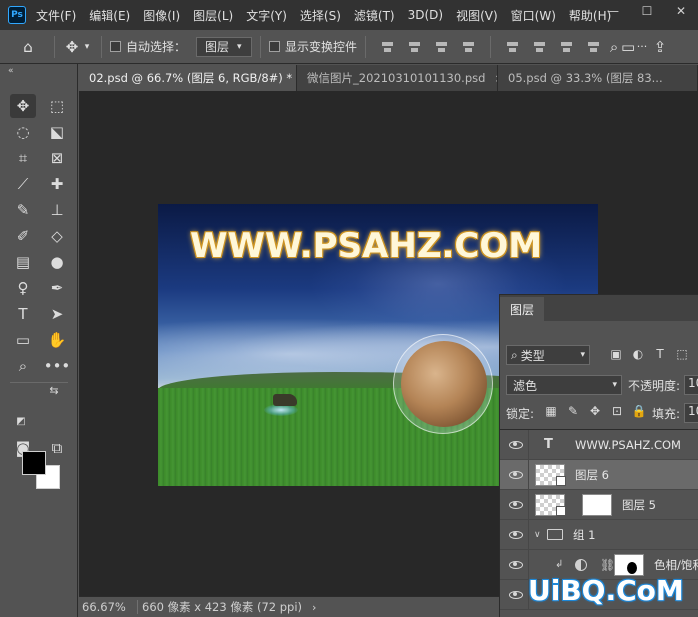 The image size is (698, 617). What do you see at coordinates (660, 47) in the screenshot?
I see `share-icon: ⇪` at bounding box center [660, 47].